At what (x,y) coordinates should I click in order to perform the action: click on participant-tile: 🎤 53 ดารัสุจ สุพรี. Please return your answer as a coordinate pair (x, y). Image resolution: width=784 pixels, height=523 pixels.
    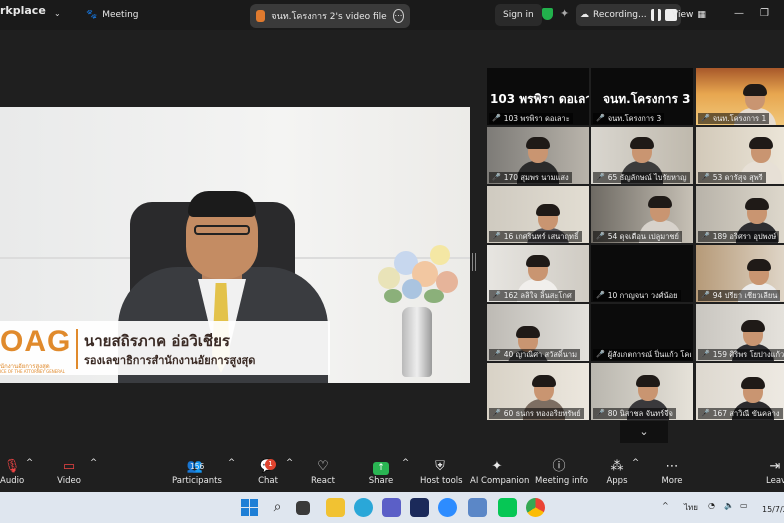
    Looking at the image, I should click on (740, 155).